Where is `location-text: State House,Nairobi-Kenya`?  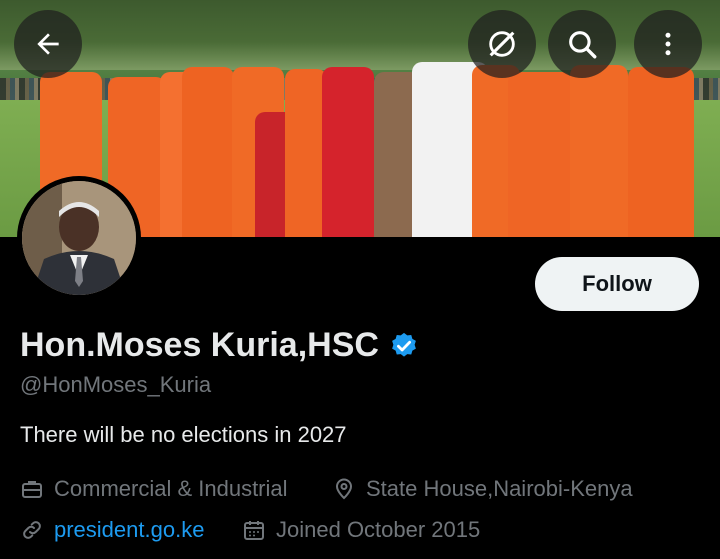
location-text: State House,Nairobi-Kenya is located at coordinates (499, 488).